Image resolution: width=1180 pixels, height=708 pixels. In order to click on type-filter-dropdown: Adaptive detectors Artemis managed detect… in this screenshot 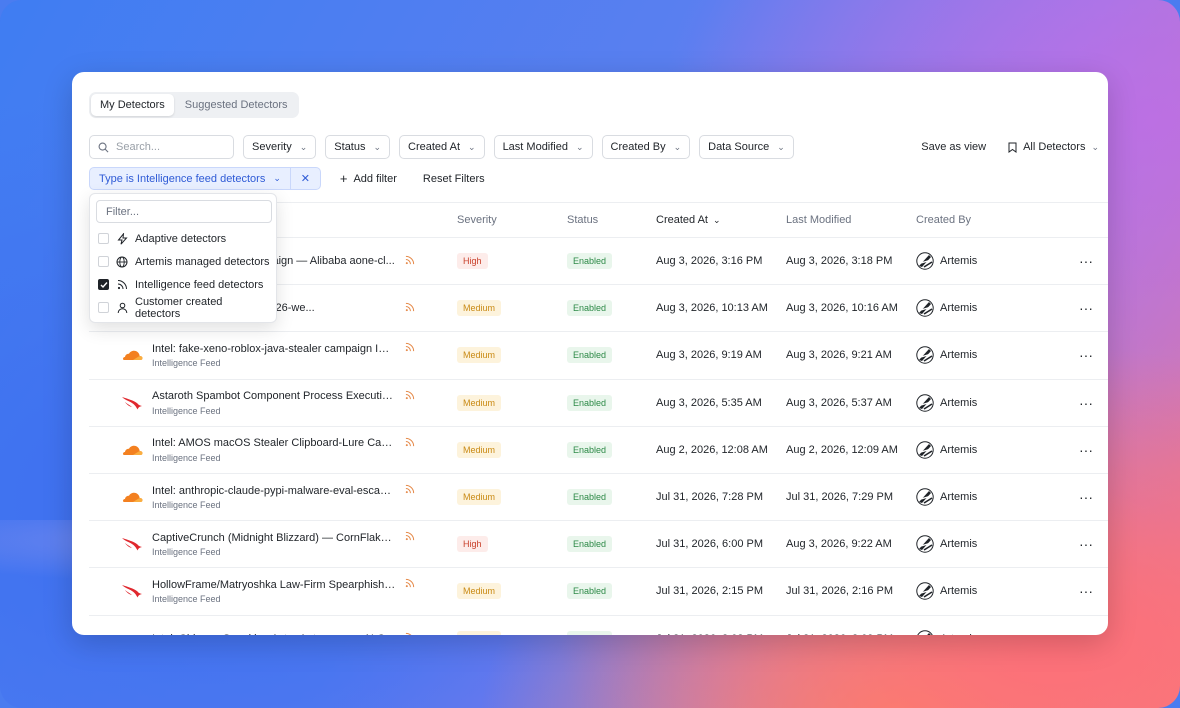, I will do `click(183, 258)`.